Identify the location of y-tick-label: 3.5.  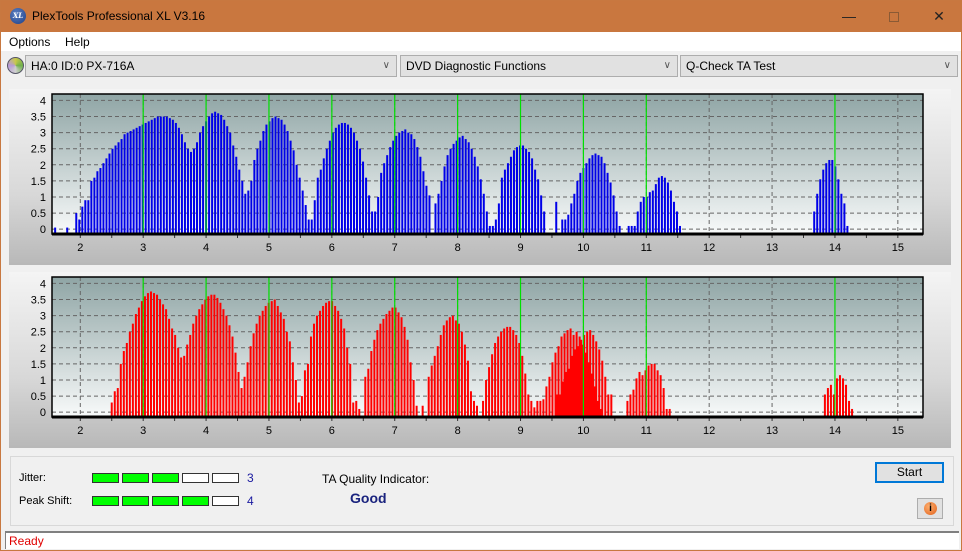
(38, 118).